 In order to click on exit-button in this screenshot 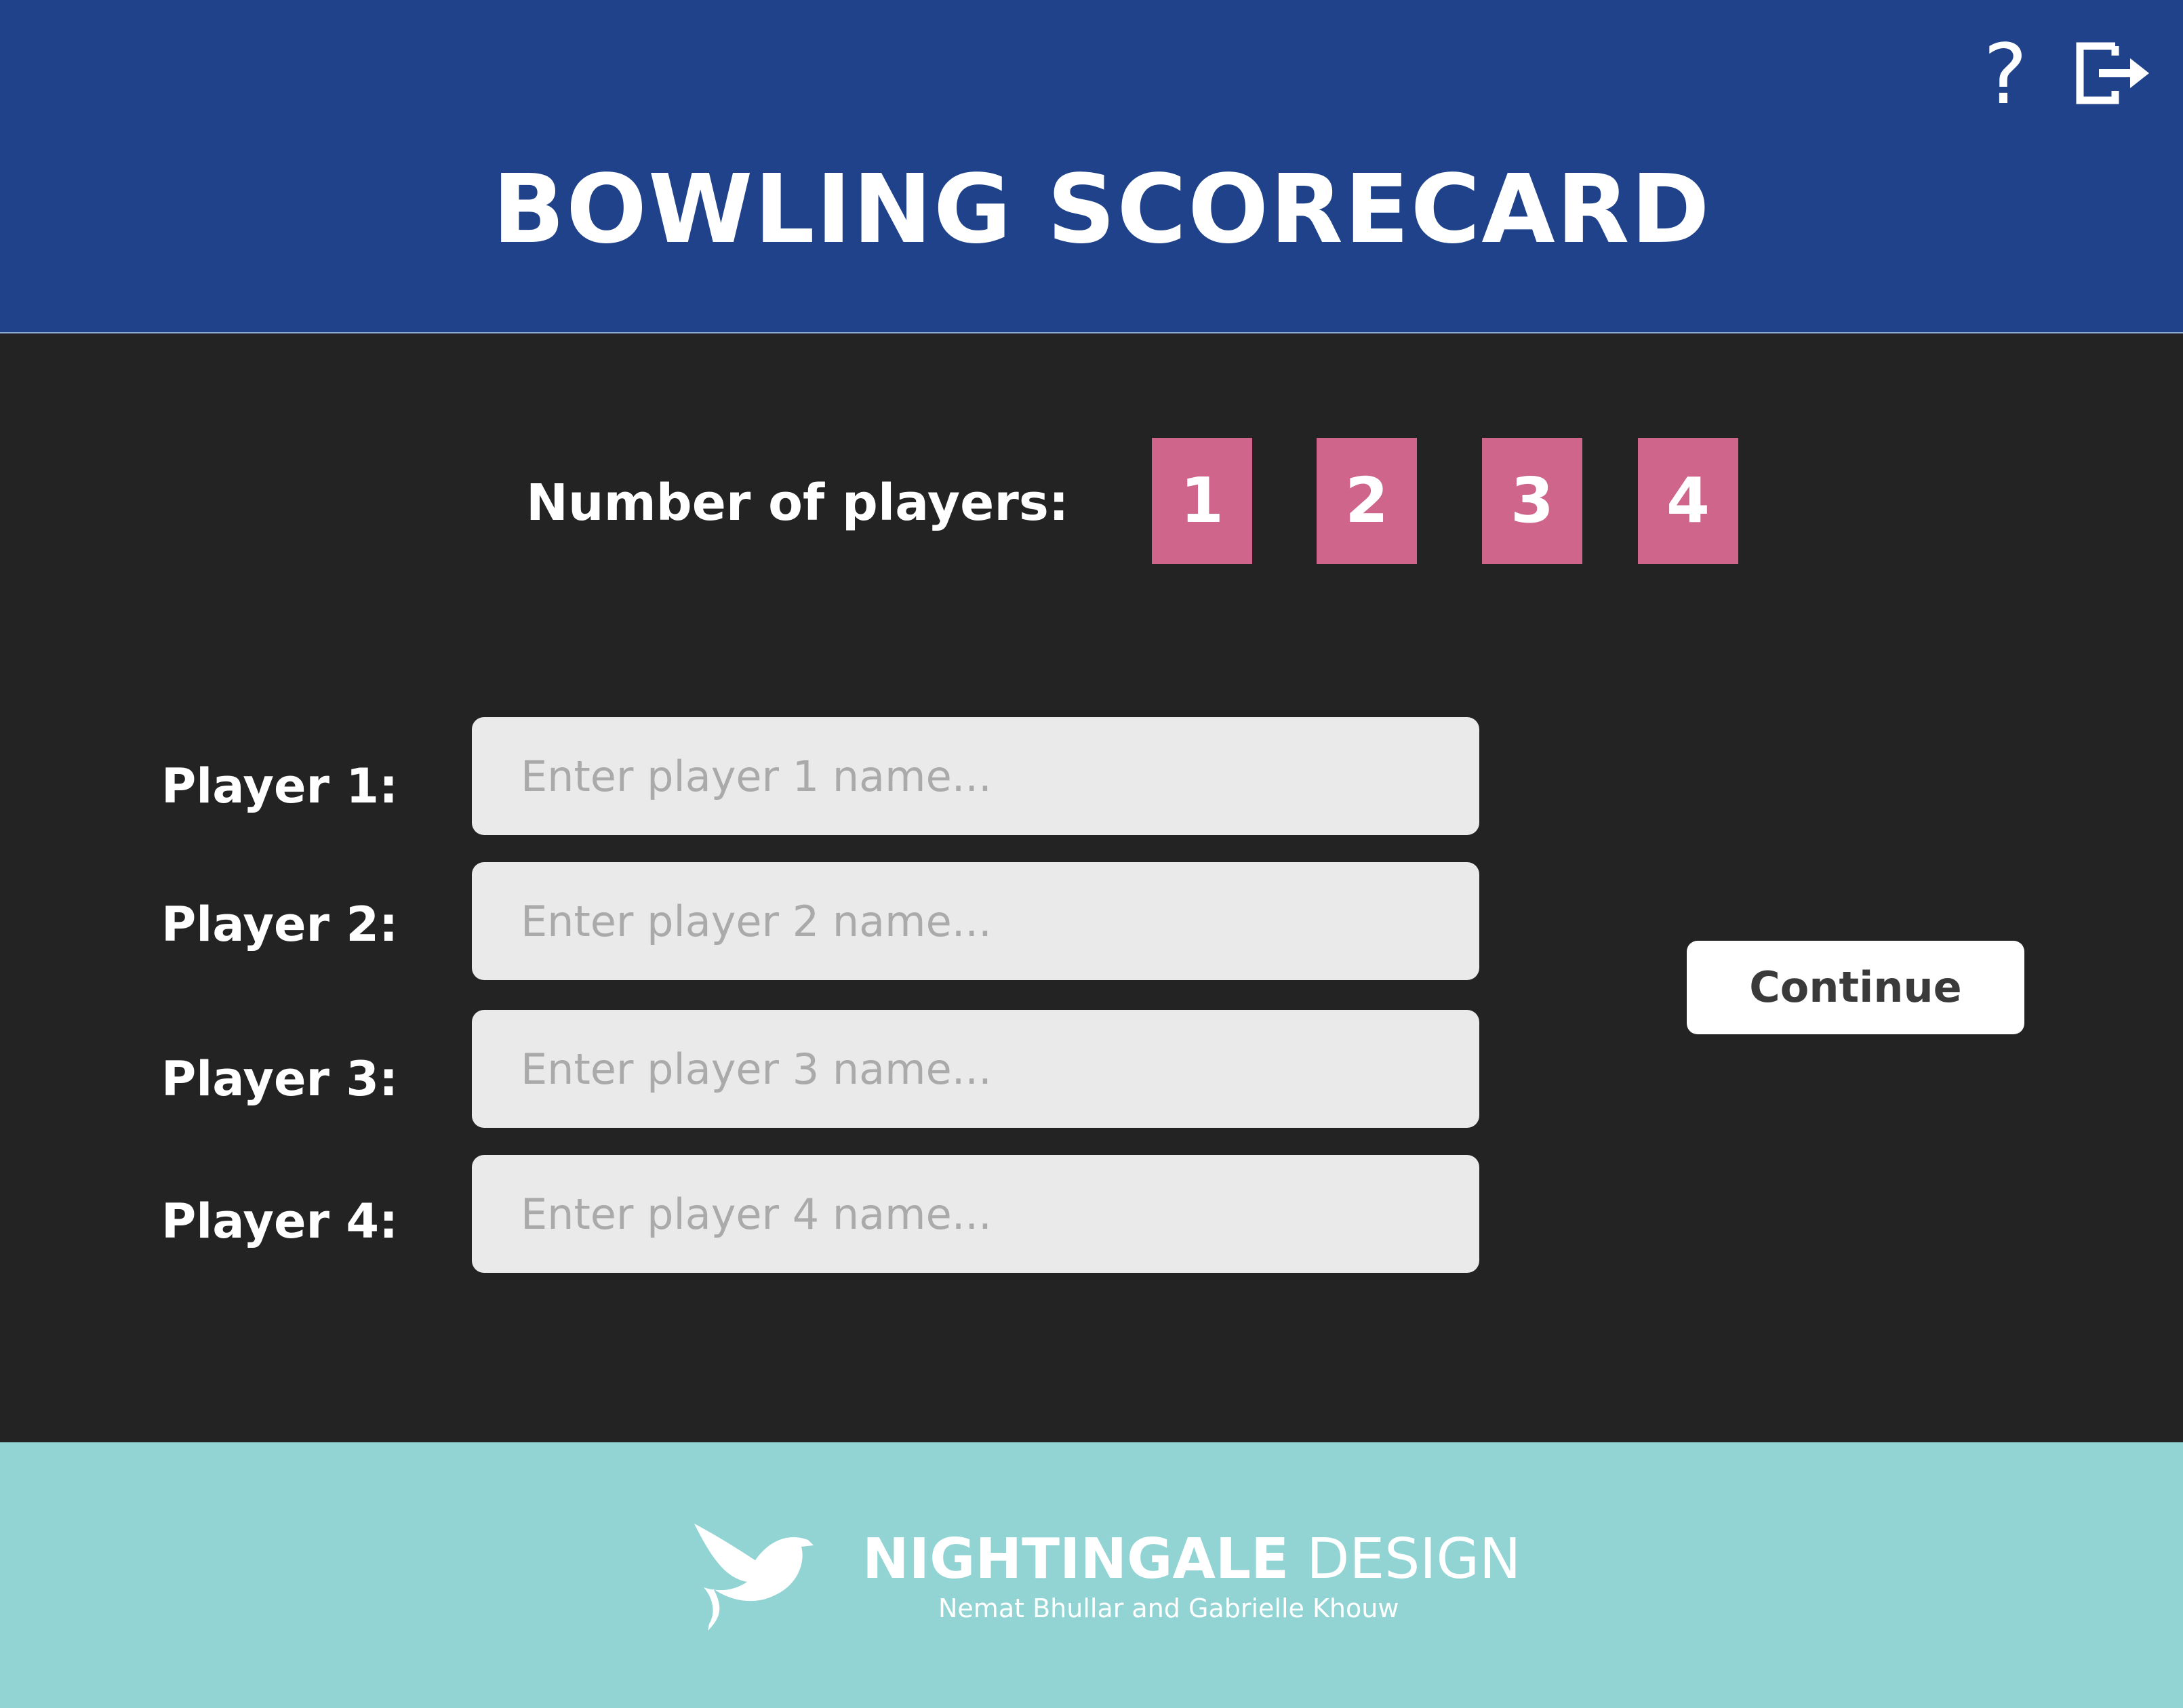, I will do `click(2114, 74)`.